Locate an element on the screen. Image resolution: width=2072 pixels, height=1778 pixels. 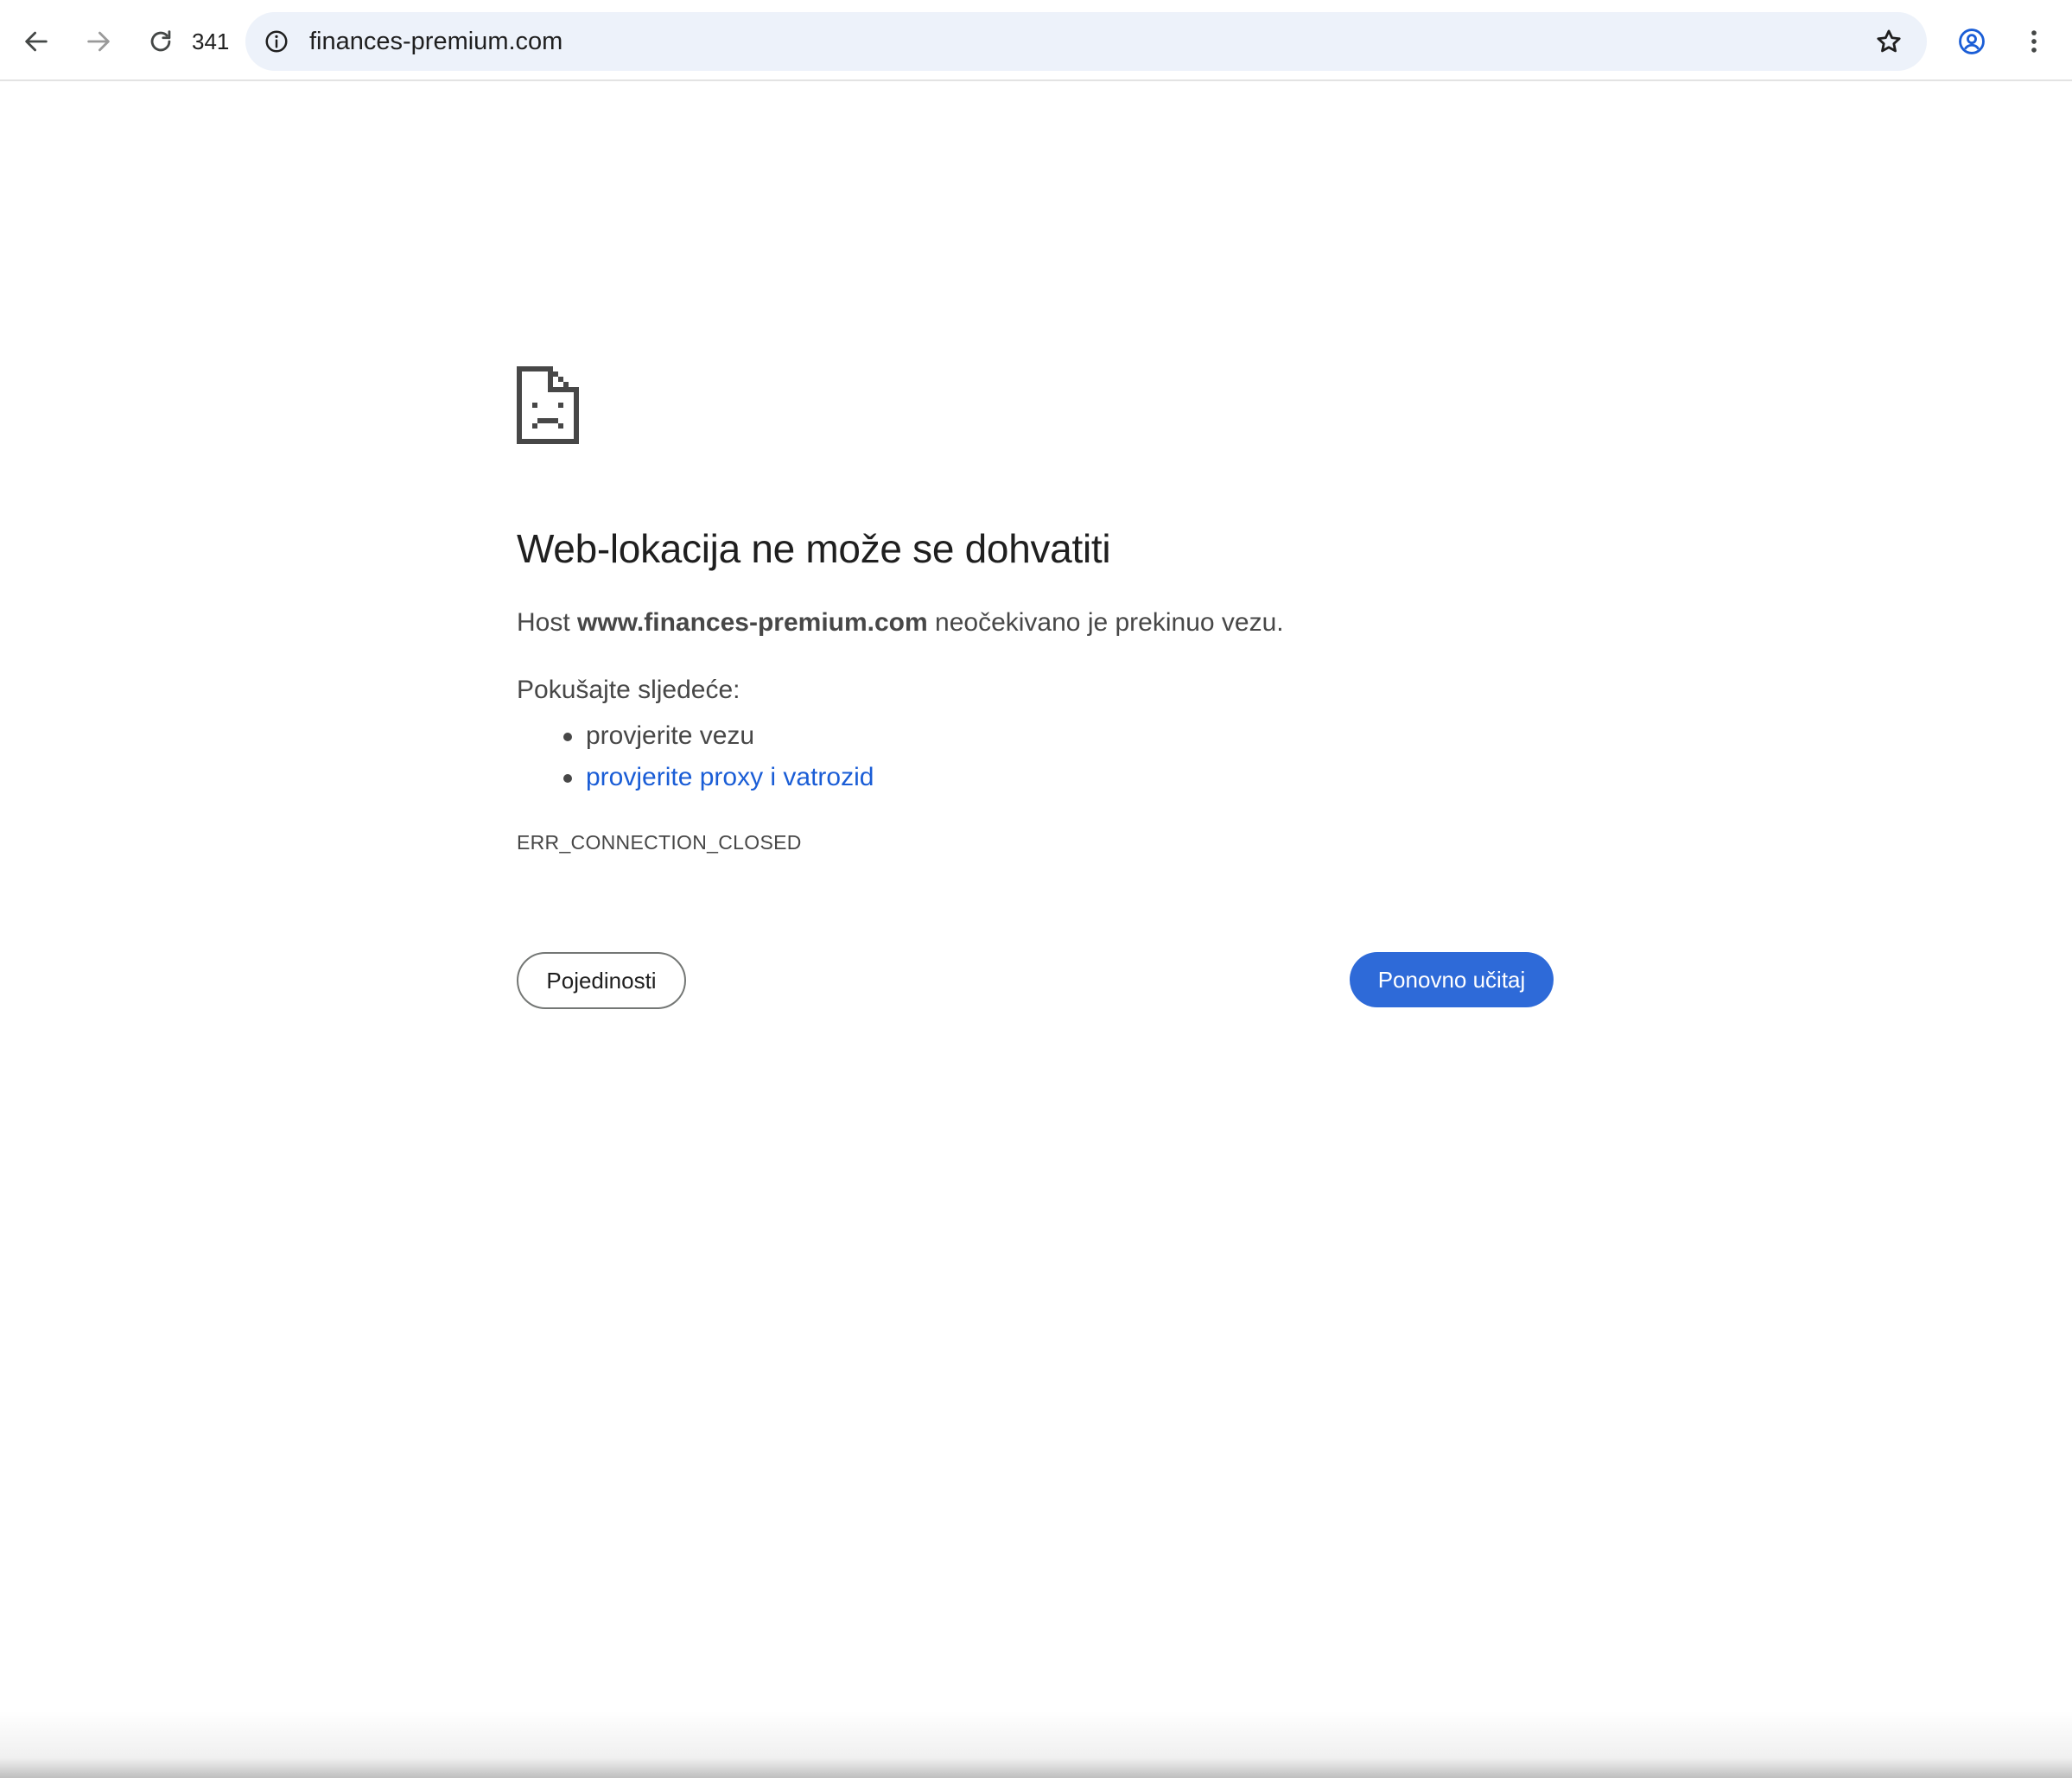
error-title: Web-lokacija ne može se dohvatiti is located at coordinates (814, 548).